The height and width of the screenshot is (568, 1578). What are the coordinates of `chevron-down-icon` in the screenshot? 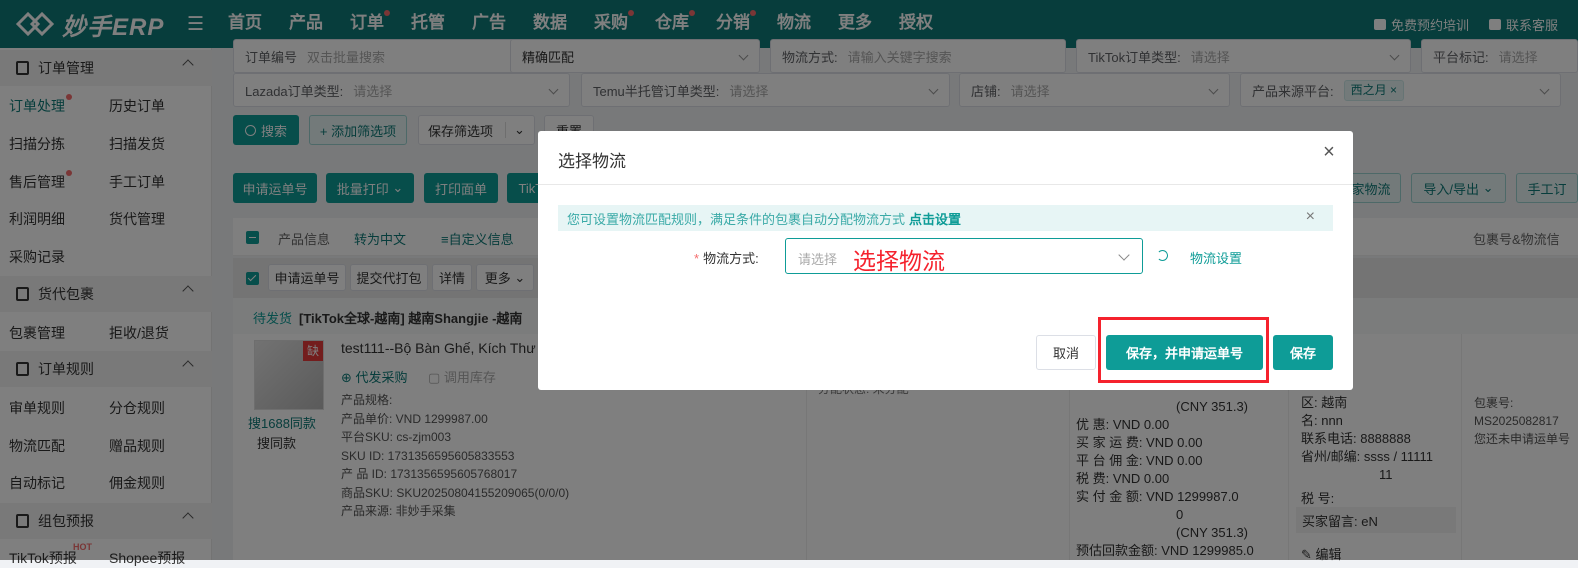 It's located at (1124, 255).